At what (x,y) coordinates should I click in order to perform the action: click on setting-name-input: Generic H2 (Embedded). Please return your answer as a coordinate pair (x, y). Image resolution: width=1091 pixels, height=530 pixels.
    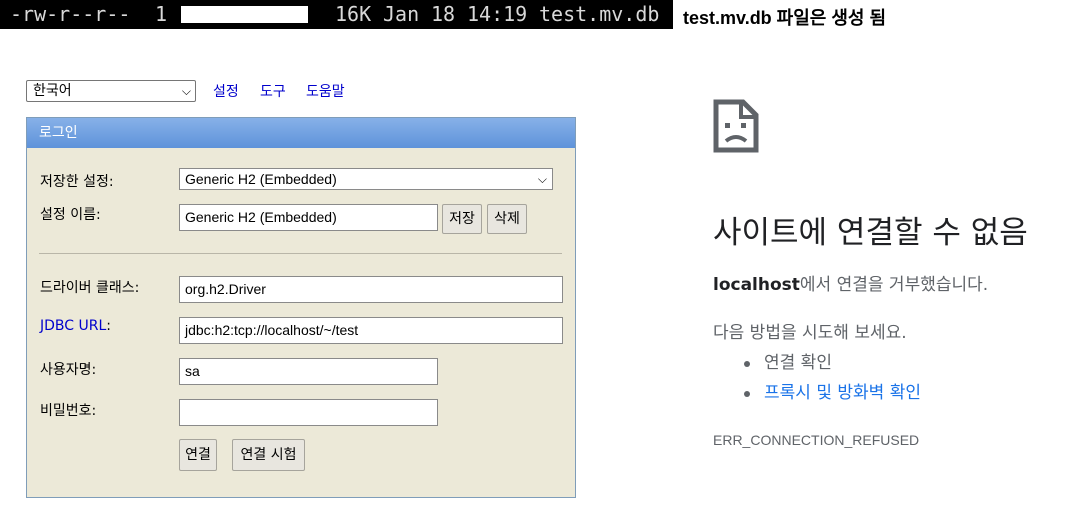
    Looking at the image, I should click on (308, 217).